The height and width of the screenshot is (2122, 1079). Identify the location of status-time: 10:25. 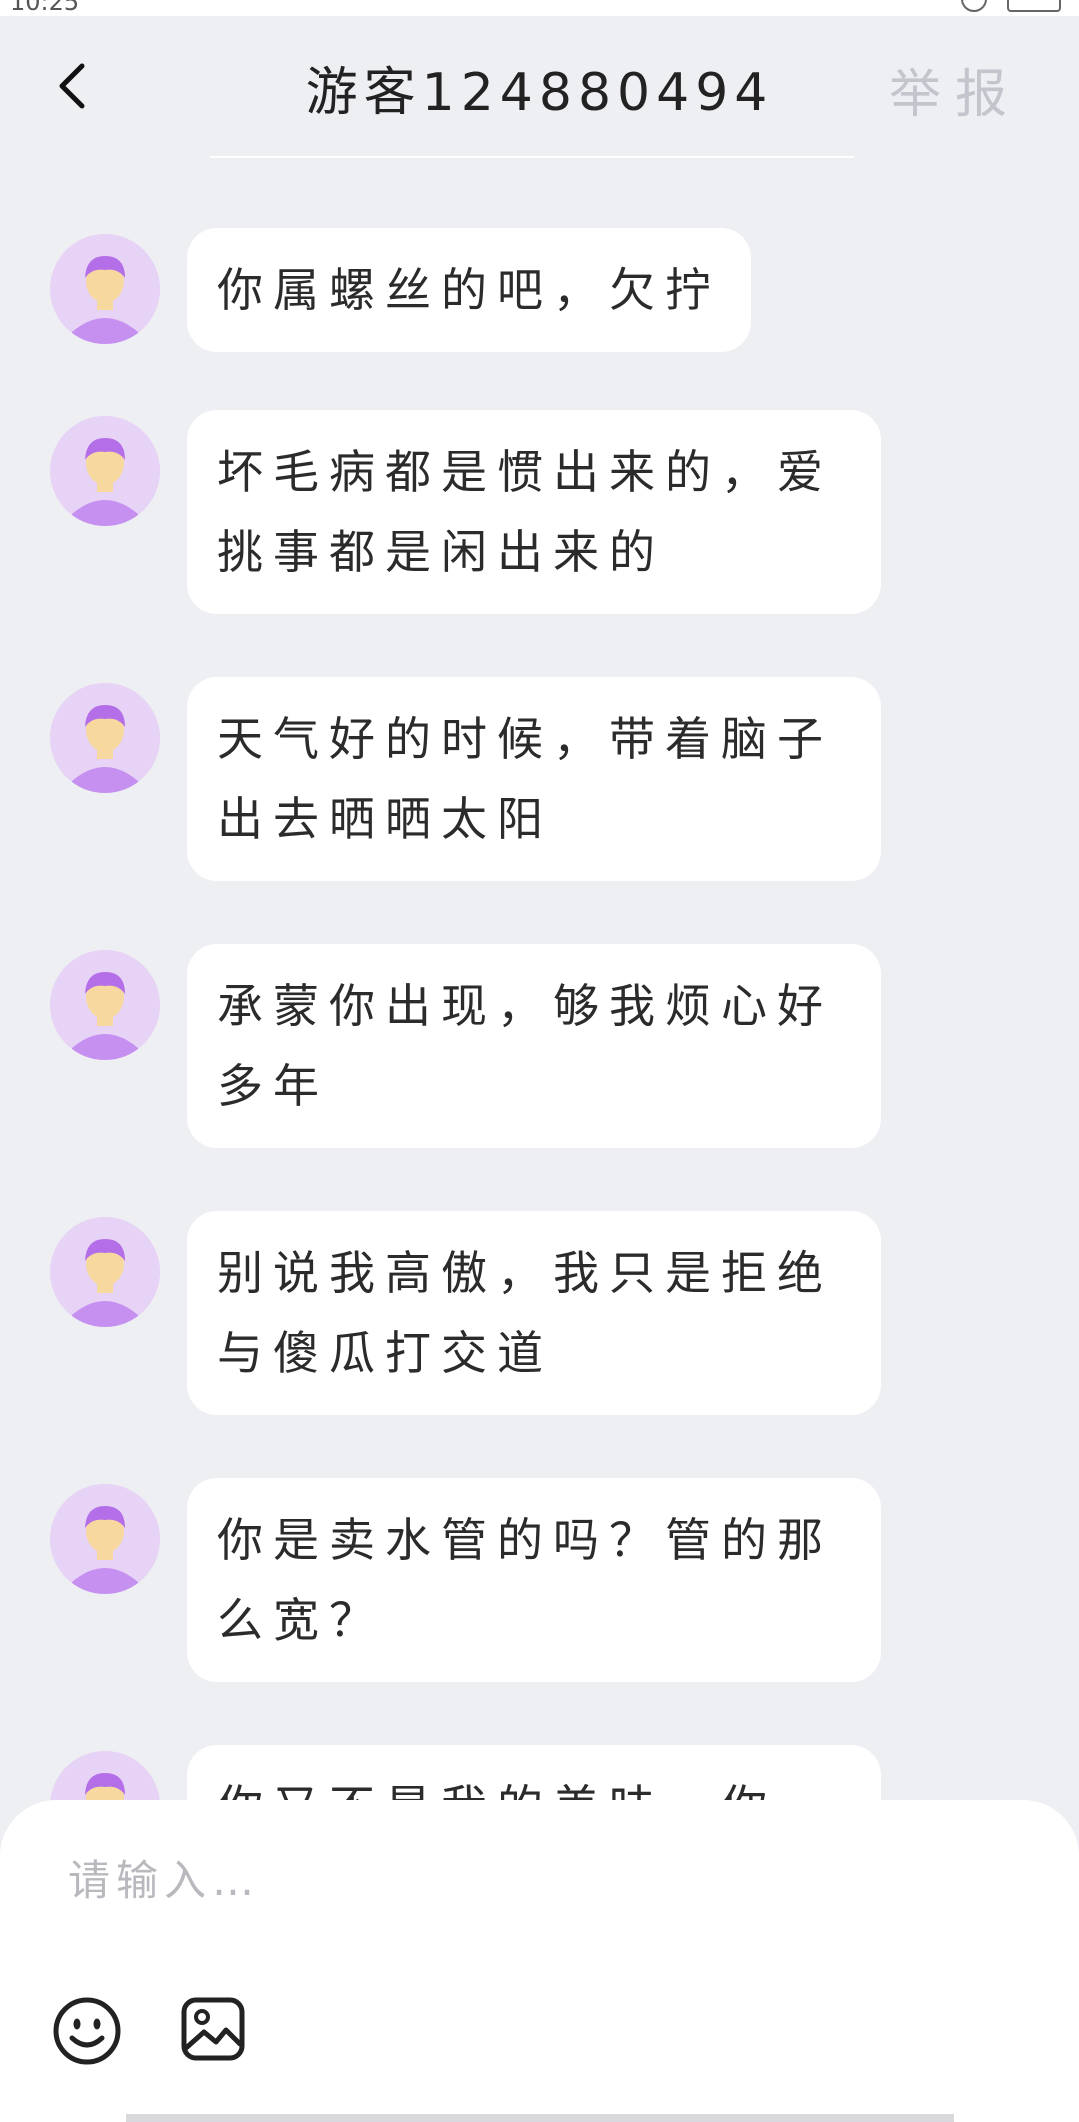
(45, 8).